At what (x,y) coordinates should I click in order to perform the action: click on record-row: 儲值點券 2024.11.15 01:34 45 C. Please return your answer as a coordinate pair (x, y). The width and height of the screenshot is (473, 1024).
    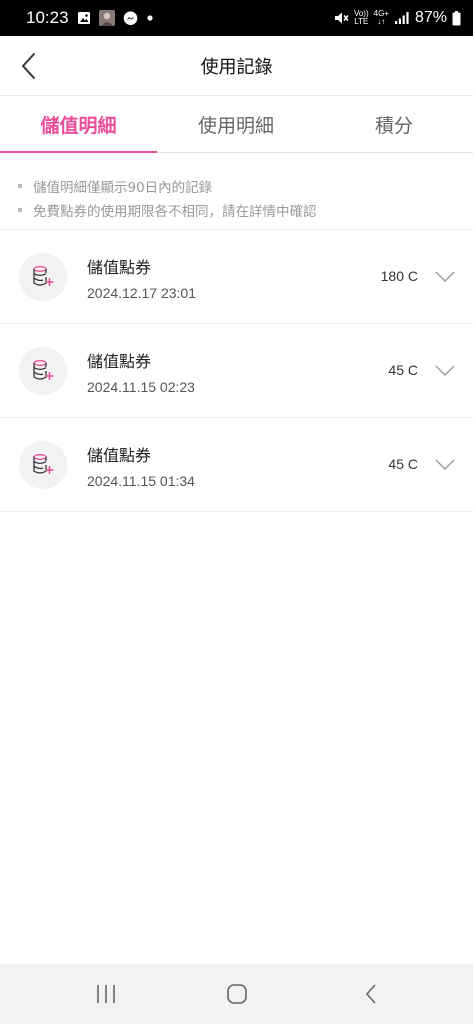
    Looking at the image, I should click on (236, 465).